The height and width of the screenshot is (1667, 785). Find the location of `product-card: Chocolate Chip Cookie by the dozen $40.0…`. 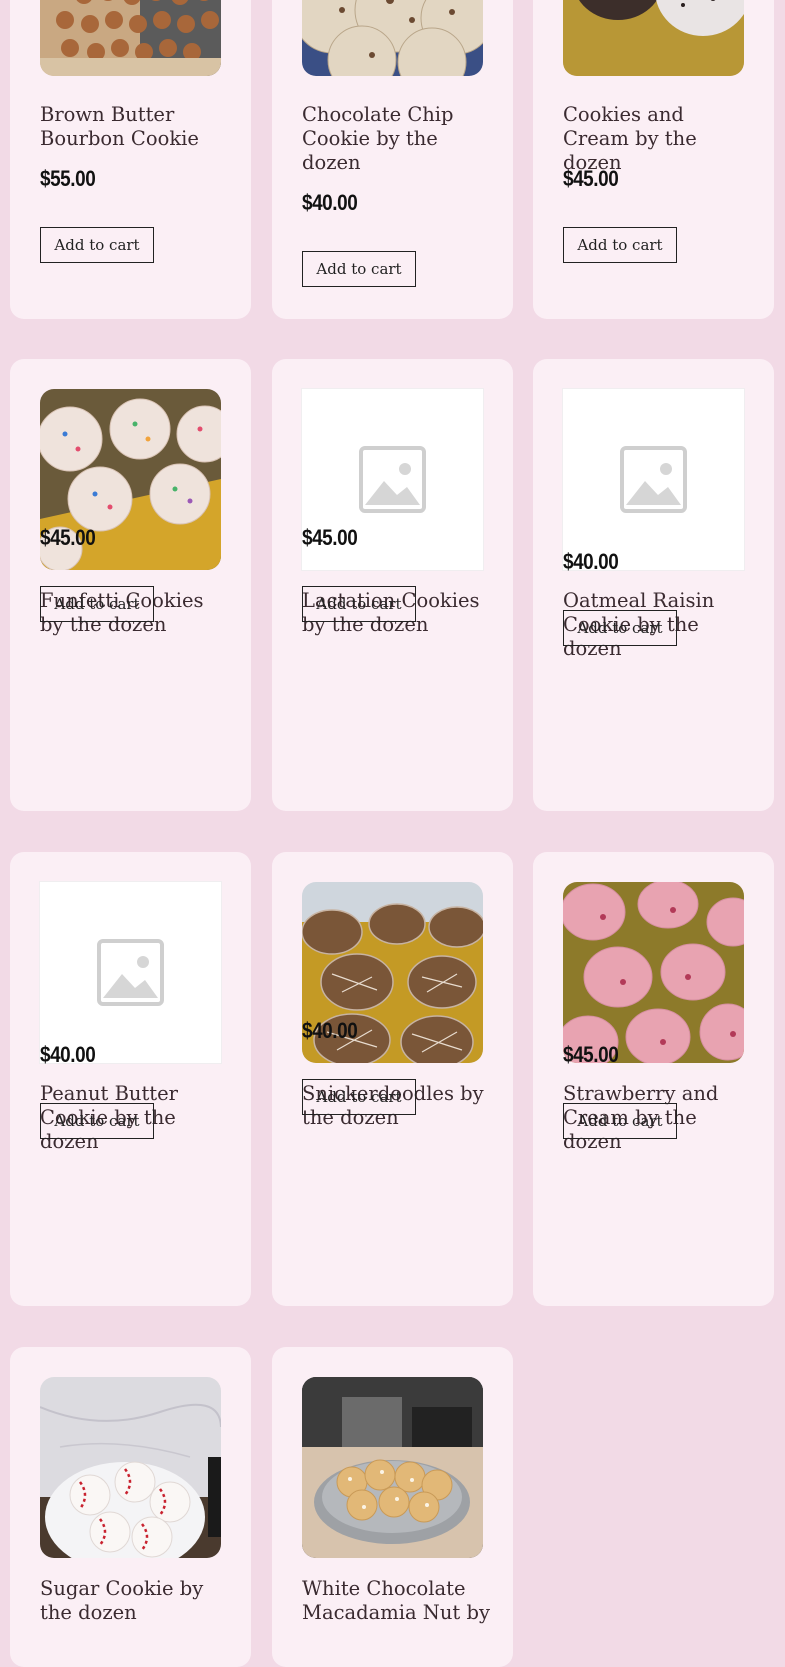

product-card: Chocolate Chip Cookie by the dozen $40.0… is located at coordinates (392, 159).